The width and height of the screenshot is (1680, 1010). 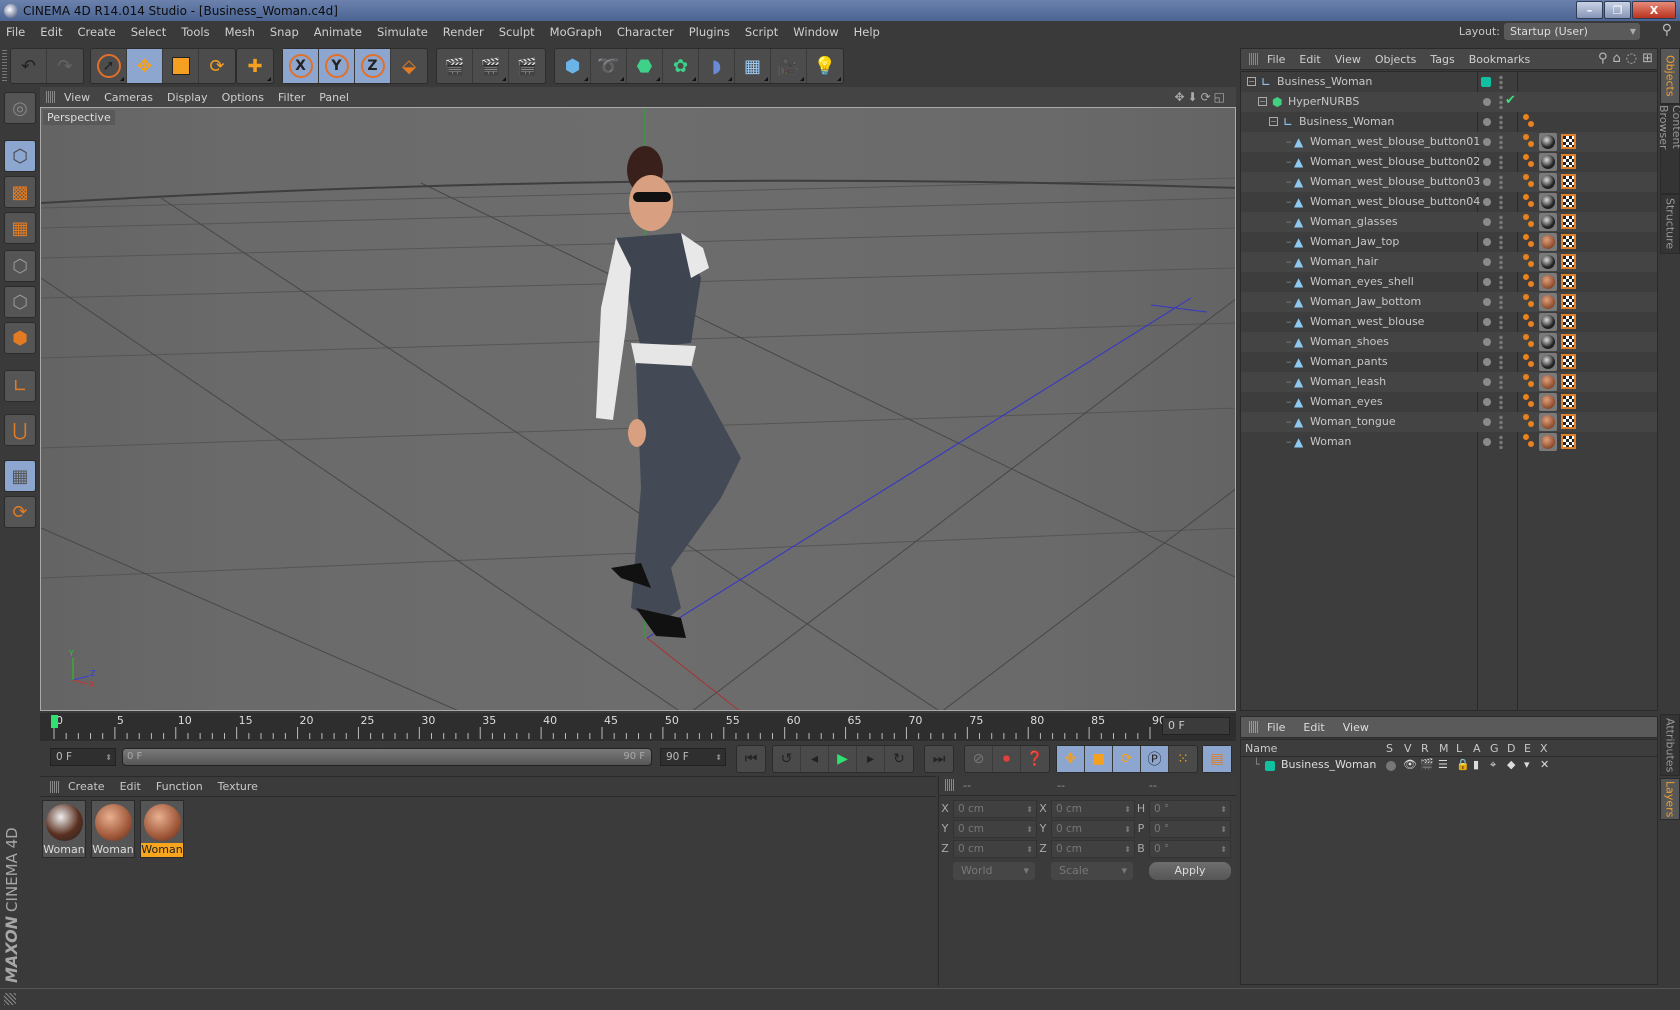 What do you see at coordinates (10, 999) in the screenshot?
I see `status-grip` at bounding box center [10, 999].